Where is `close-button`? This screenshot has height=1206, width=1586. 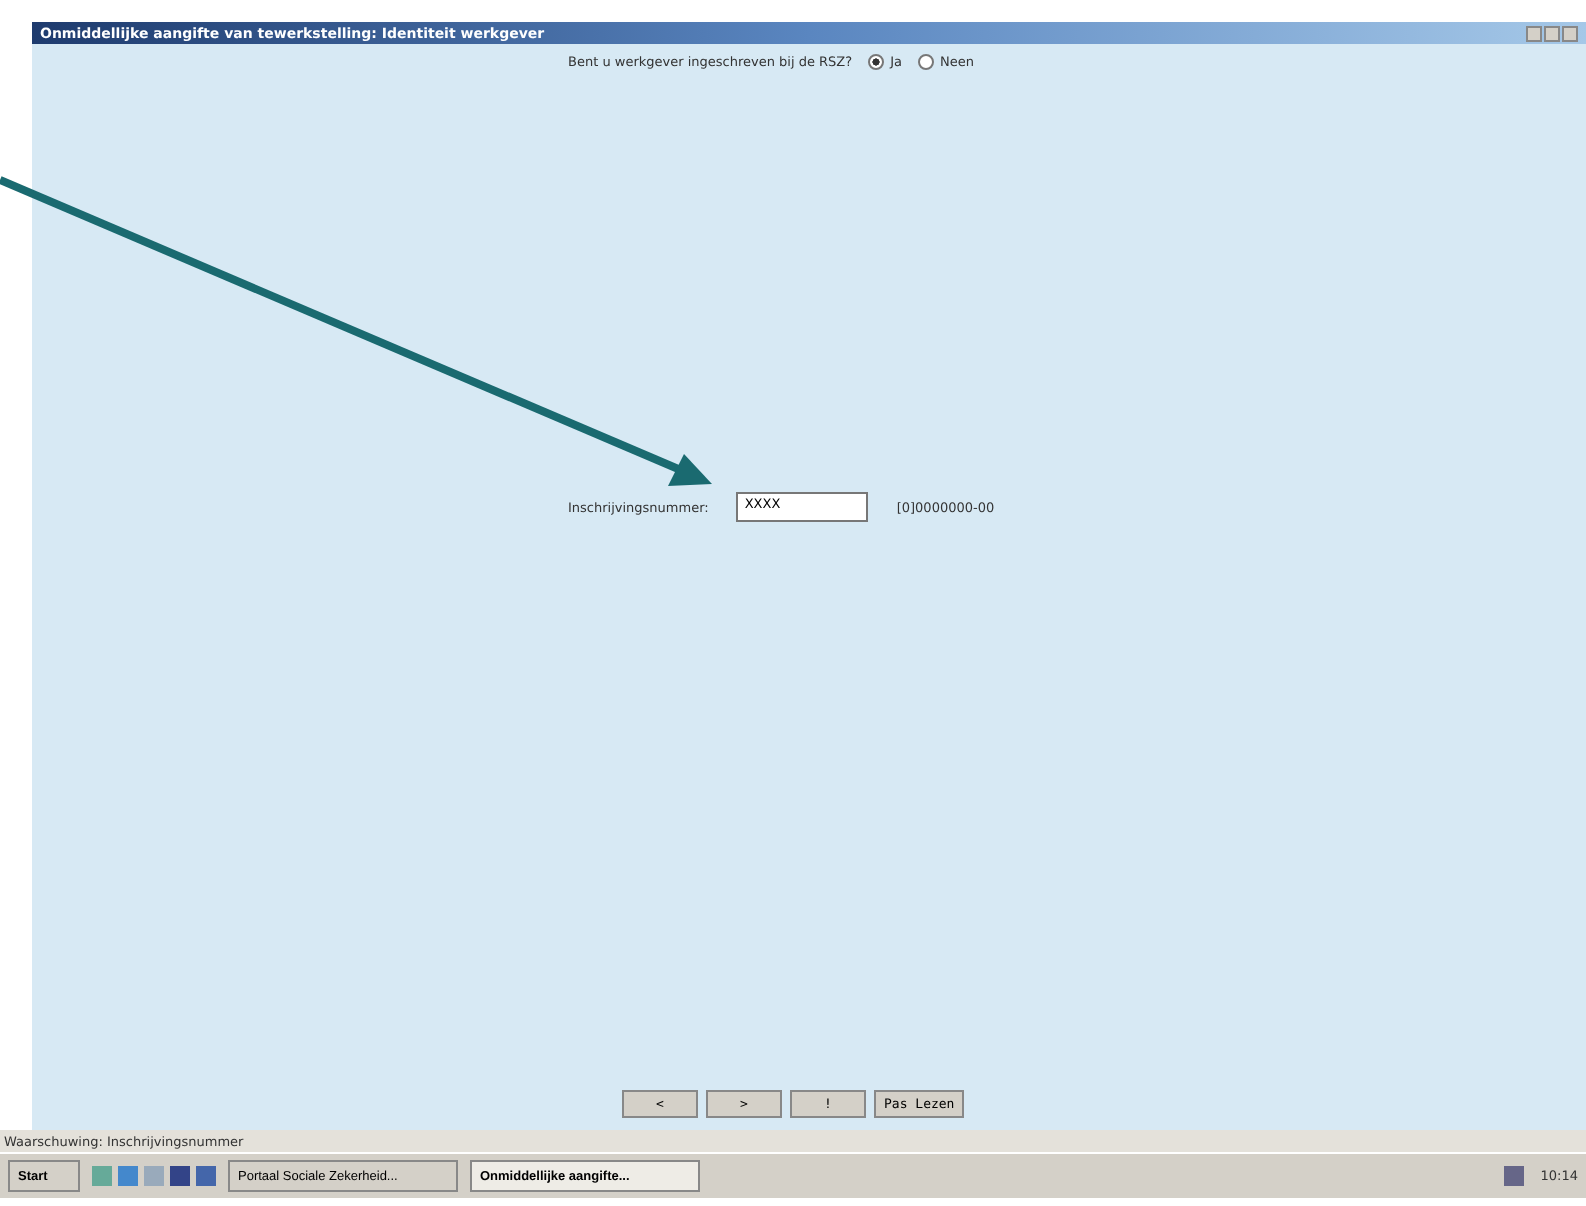 close-button is located at coordinates (1570, 33).